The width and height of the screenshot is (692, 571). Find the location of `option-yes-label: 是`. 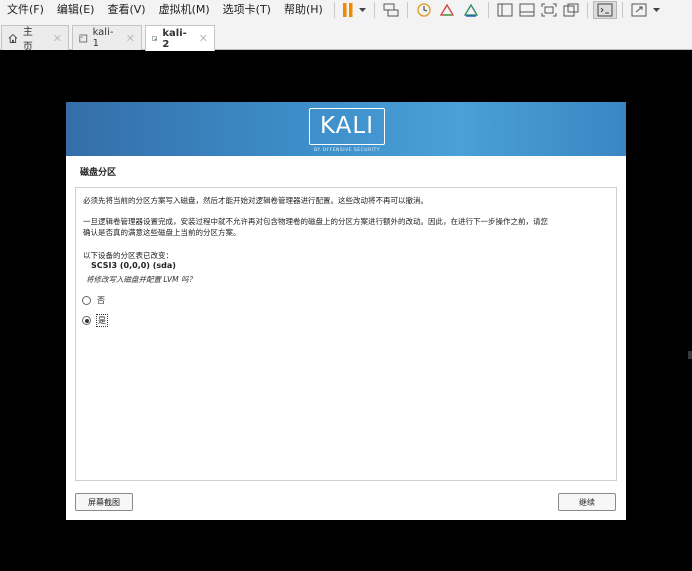

option-yes-label: 是 is located at coordinates (102, 320).